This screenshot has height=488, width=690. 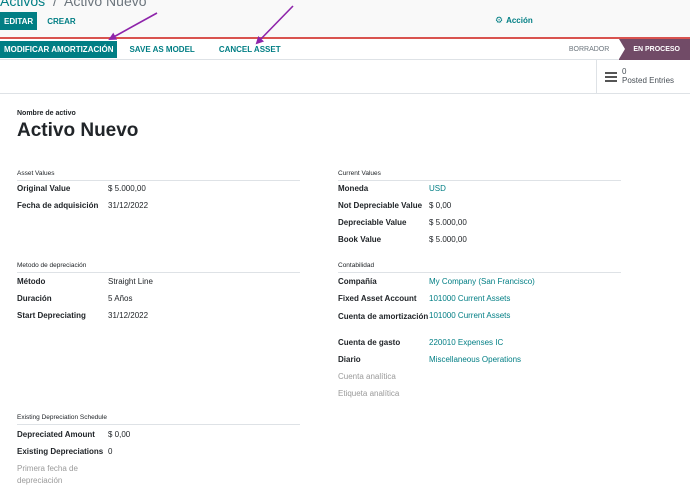 What do you see at coordinates (349, 359) in the screenshot?
I see `field-label: Diario` at bounding box center [349, 359].